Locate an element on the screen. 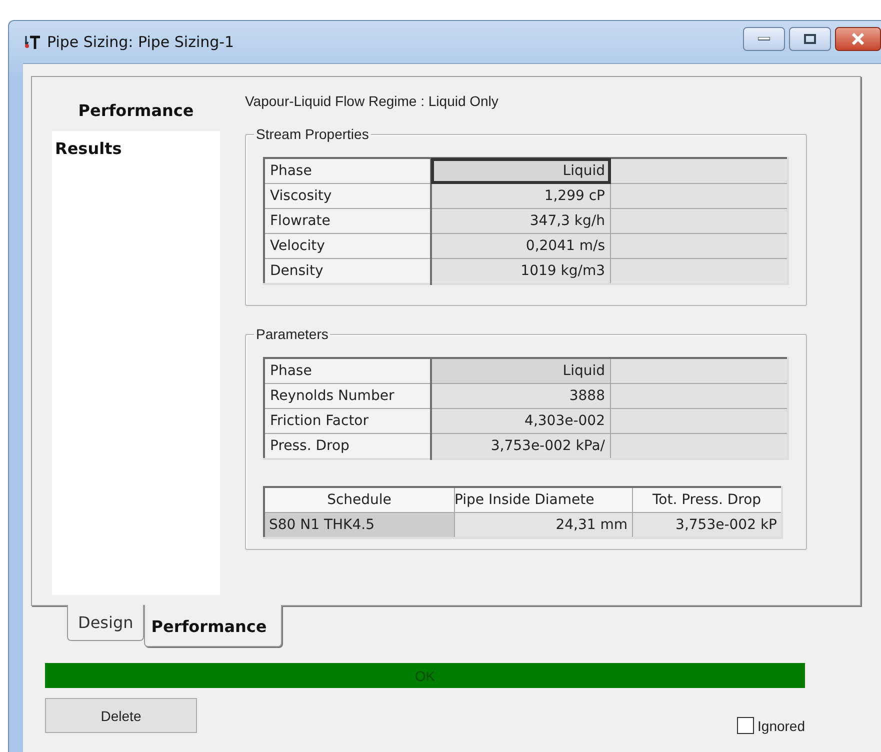  window-title: Pipe Sizing: Pipe Sizing-1 is located at coordinates (140, 42).